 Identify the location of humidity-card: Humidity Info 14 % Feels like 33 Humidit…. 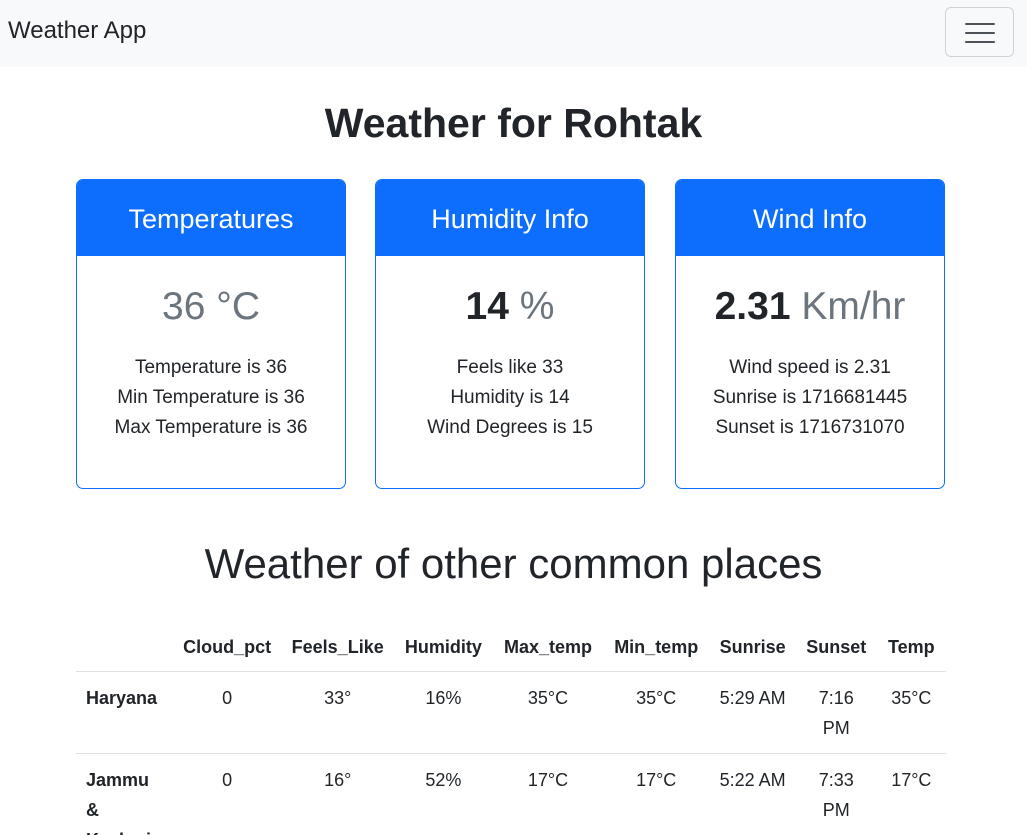
(510, 334).